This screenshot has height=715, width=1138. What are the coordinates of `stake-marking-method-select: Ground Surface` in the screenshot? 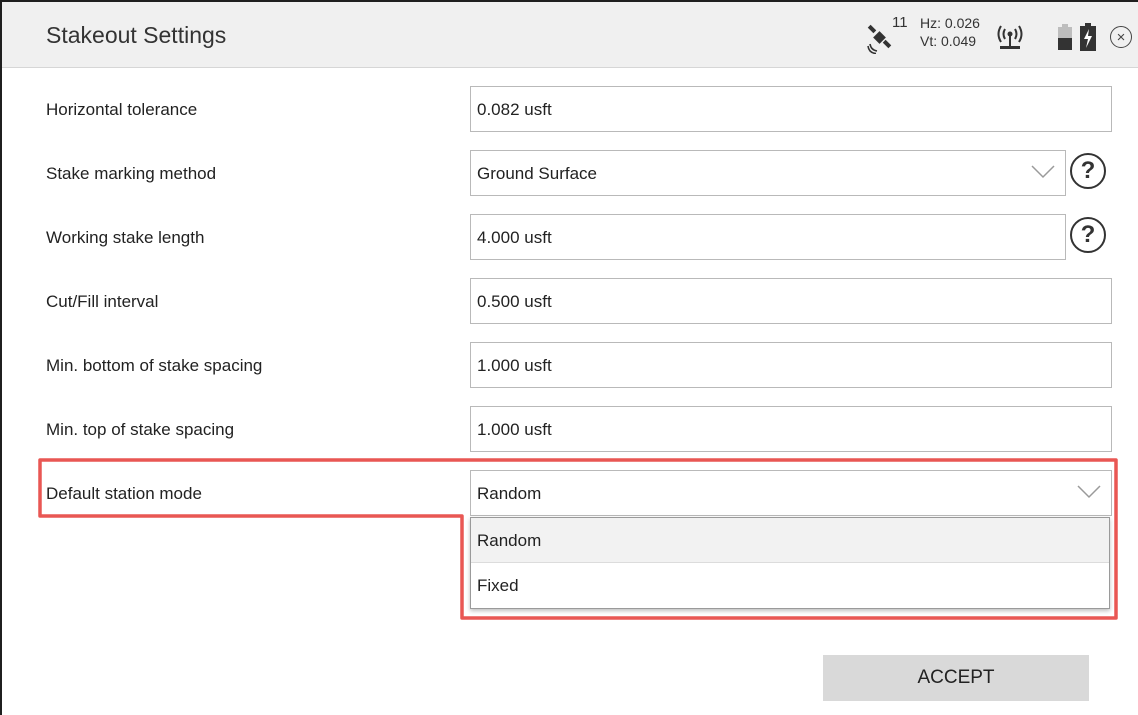 It's located at (768, 173).